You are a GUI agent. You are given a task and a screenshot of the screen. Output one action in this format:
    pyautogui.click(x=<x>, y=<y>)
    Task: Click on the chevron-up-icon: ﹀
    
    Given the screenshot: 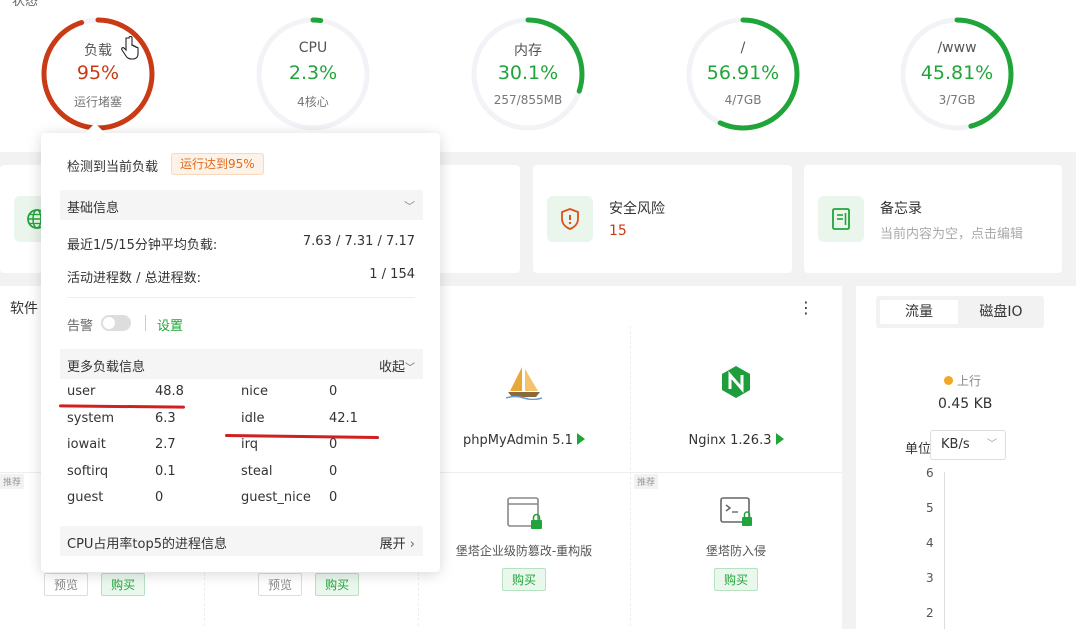 What is the action you would take?
    pyautogui.click(x=410, y=368)
    